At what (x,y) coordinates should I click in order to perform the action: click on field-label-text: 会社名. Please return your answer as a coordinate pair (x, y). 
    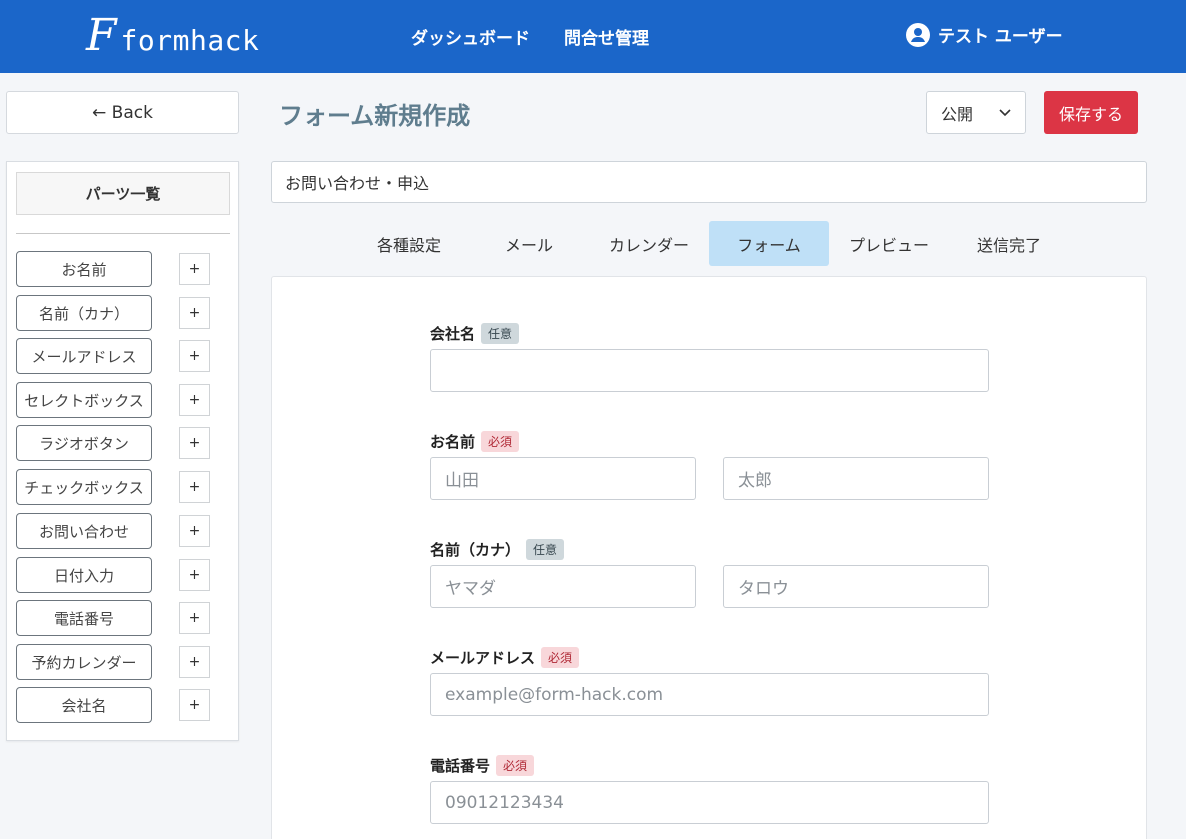
    Looking at the image, I should click on (453, 334).